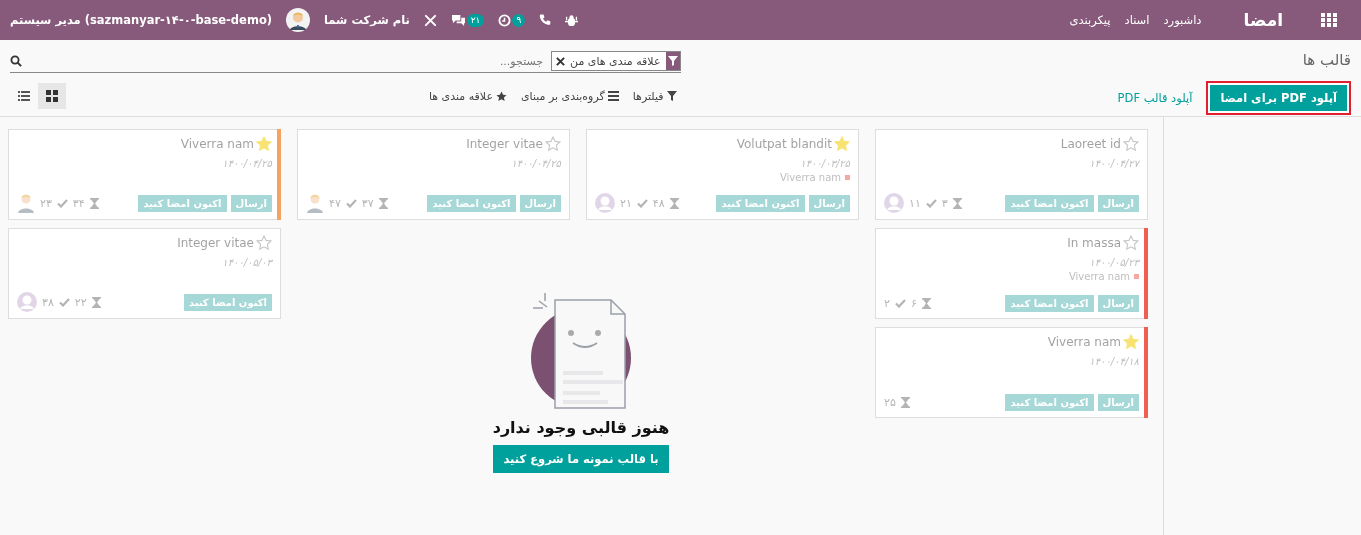 The height and width of the screenshot is (535, 1361). Describe the element at coordinates (48, 302) in the screenshot. I see `signed-count: ۳۸` at that location.